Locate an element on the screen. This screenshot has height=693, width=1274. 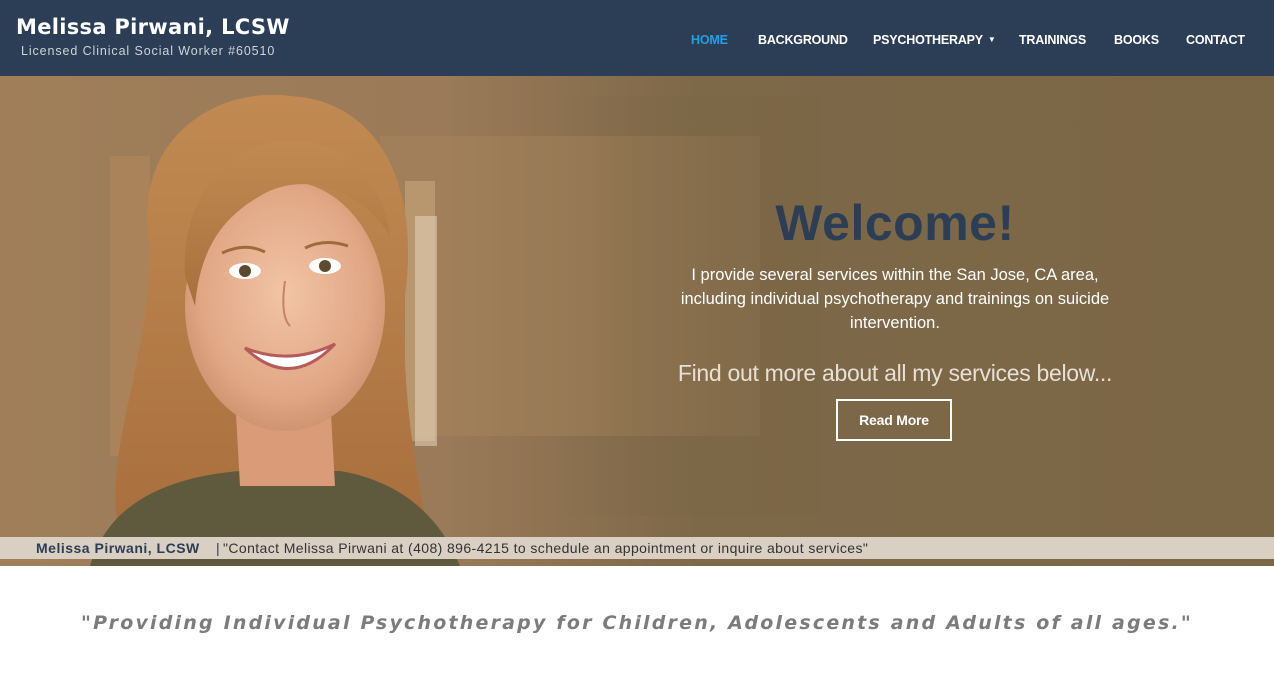
nav-home: HOME is located at coordinates (709, 40).